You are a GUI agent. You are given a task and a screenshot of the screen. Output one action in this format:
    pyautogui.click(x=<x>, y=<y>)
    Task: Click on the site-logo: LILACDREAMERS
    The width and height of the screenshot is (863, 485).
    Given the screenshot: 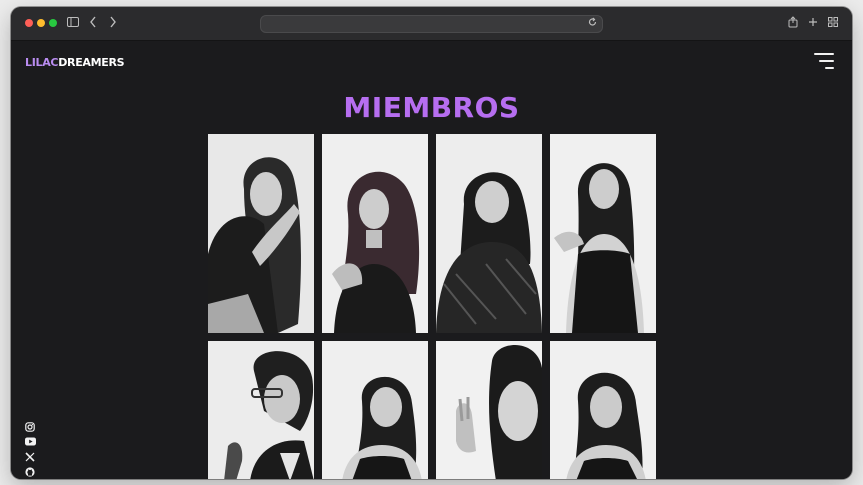 What is the action you would take?
    pyautogui.click(x=75, y=62)
    